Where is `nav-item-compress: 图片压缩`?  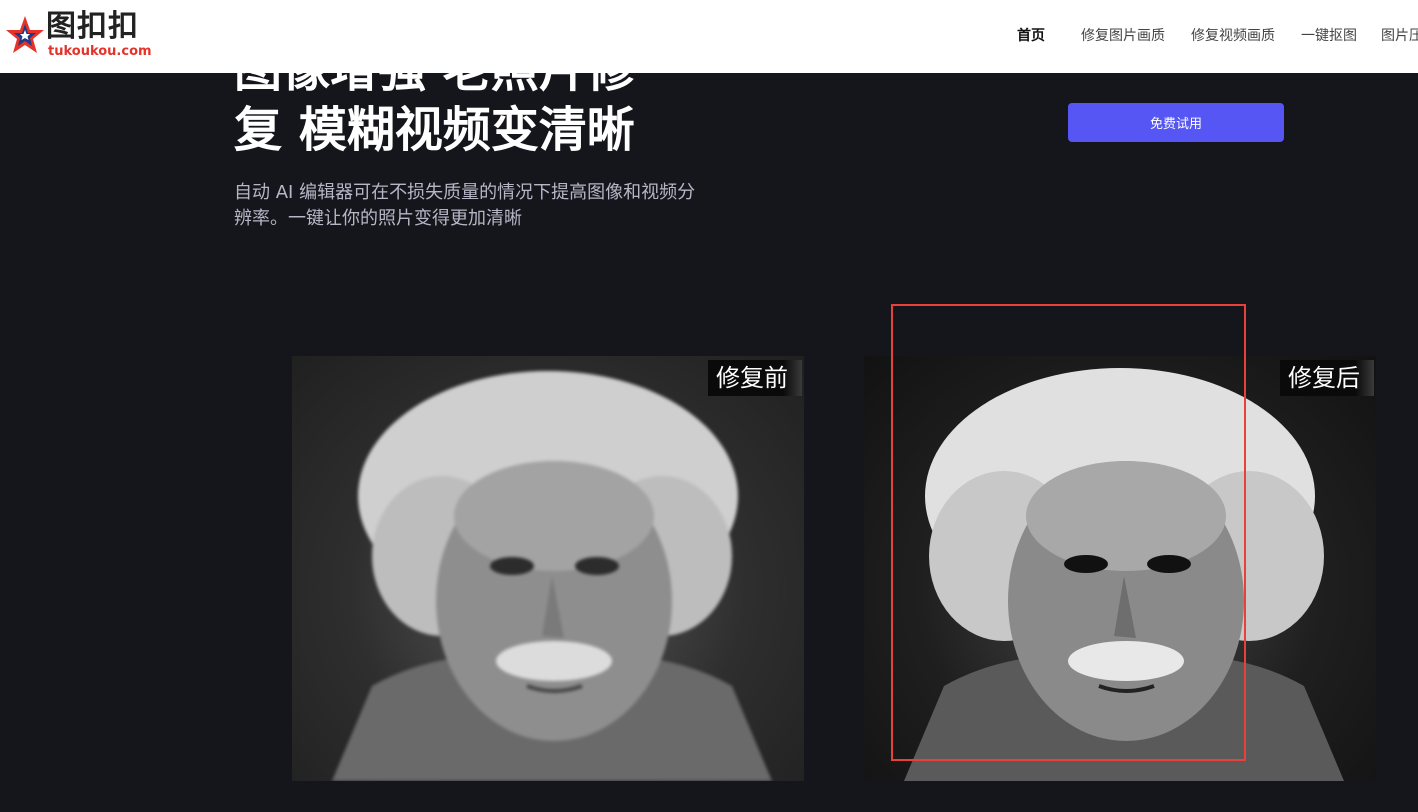
nav-item-compress: 图片压缩 is located at coordinates (1399, 36).